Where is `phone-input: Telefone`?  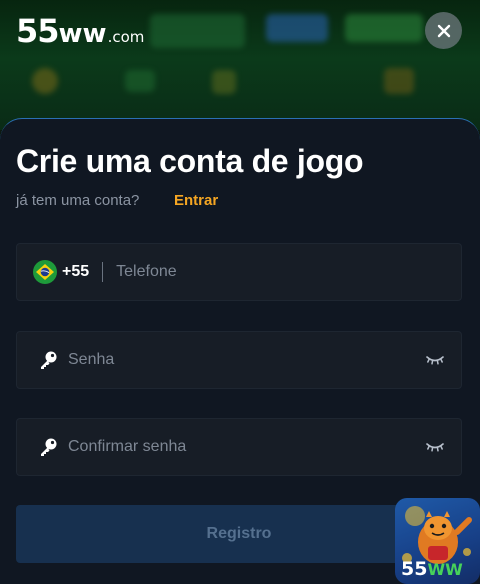 phone-input: Telefone is located at coordinates (146, 272).